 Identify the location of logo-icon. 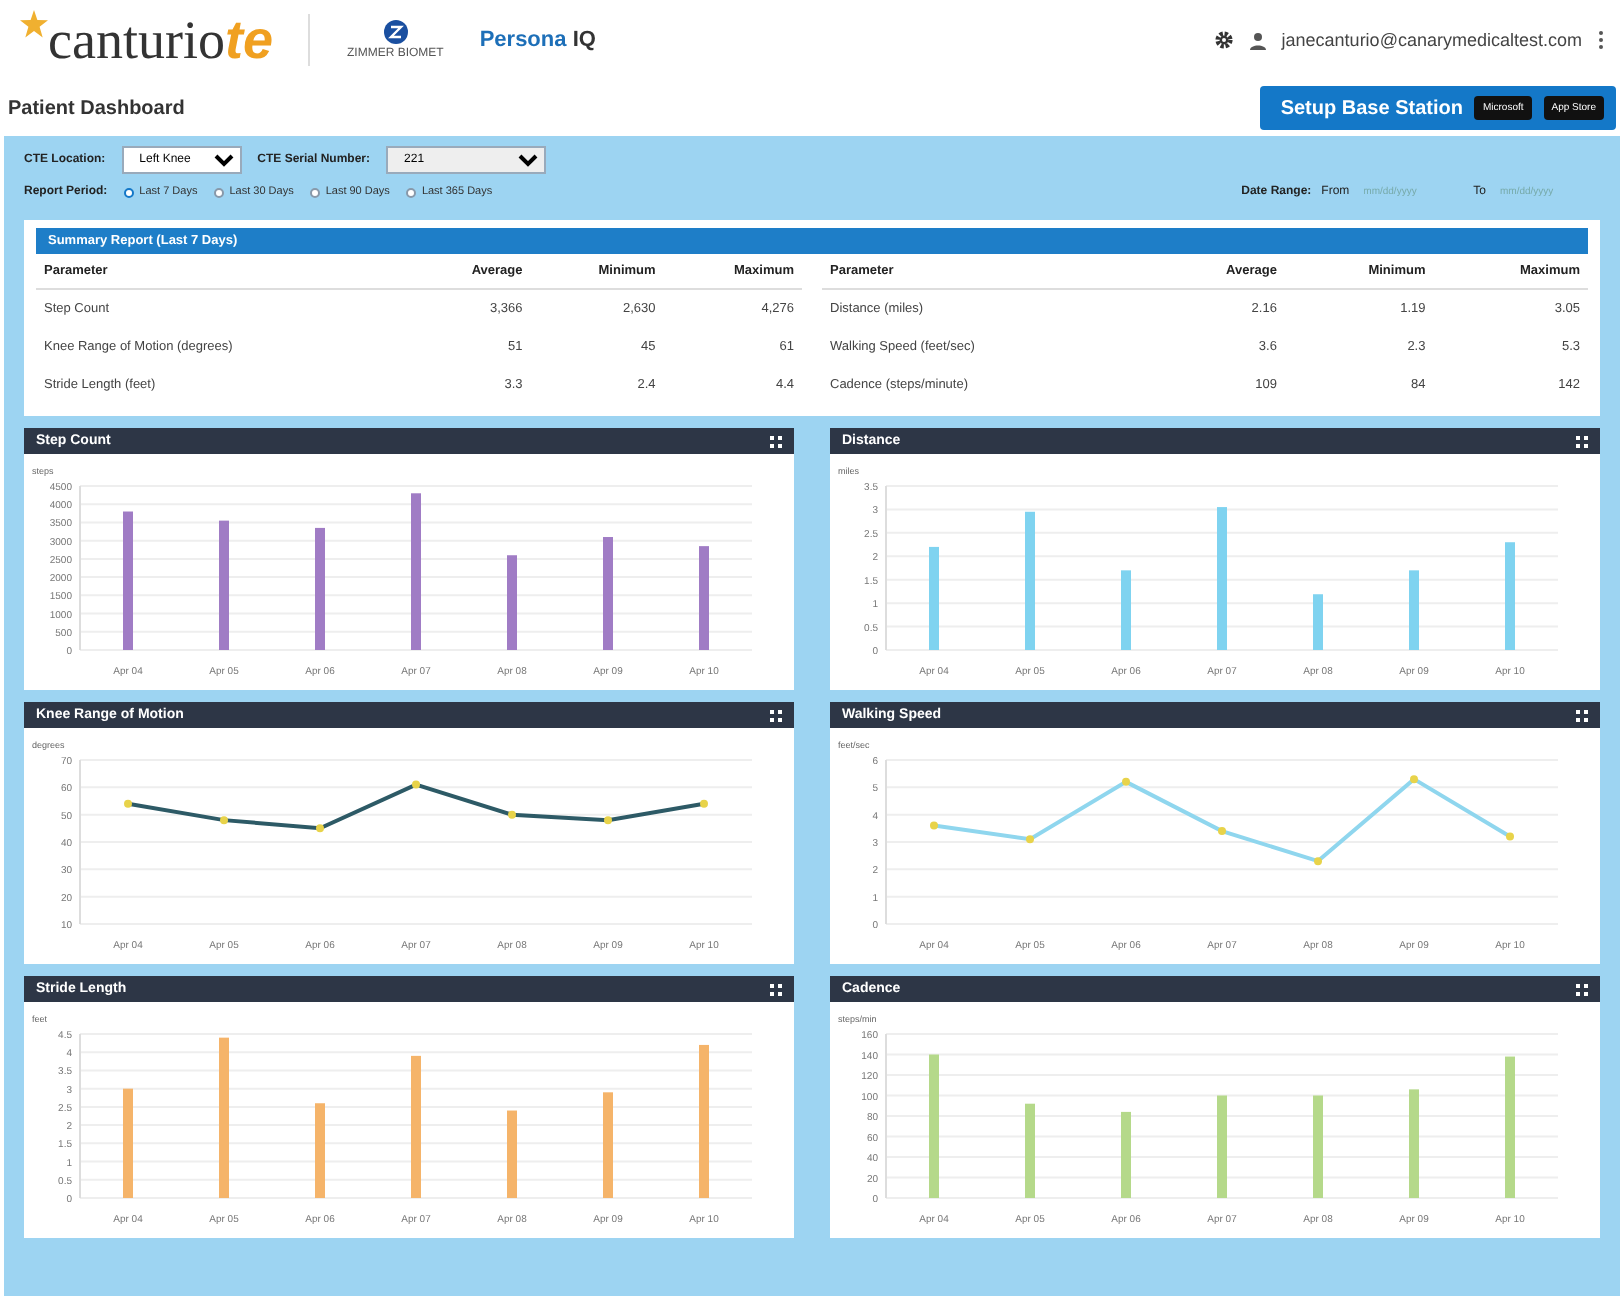
(395, 32).